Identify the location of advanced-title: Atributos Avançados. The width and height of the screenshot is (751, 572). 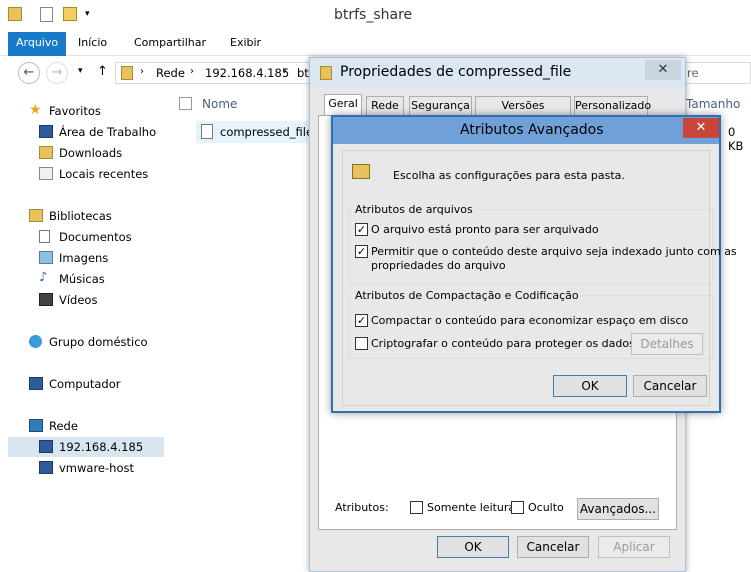
(532, 130).